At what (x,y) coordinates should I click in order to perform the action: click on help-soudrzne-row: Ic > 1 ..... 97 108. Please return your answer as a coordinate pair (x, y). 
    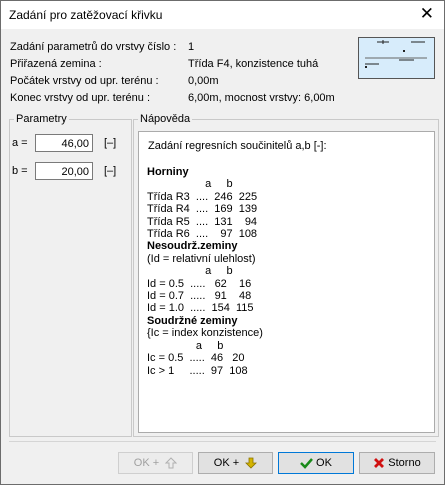
    Looking at the image, I should click on (197, 370).